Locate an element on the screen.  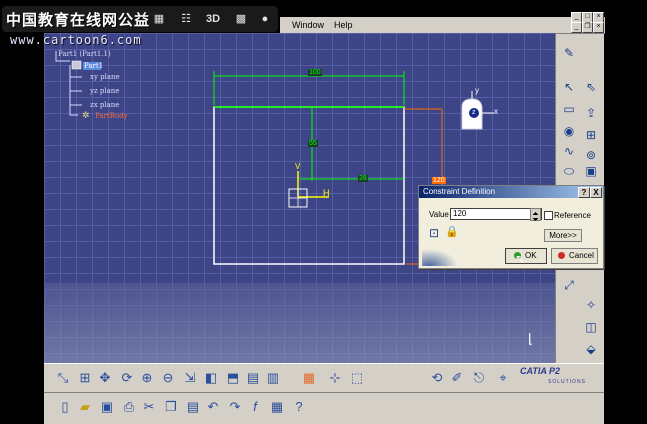
catia-solutions-label: SOLUTIONS is located at coordinates (567, 382).